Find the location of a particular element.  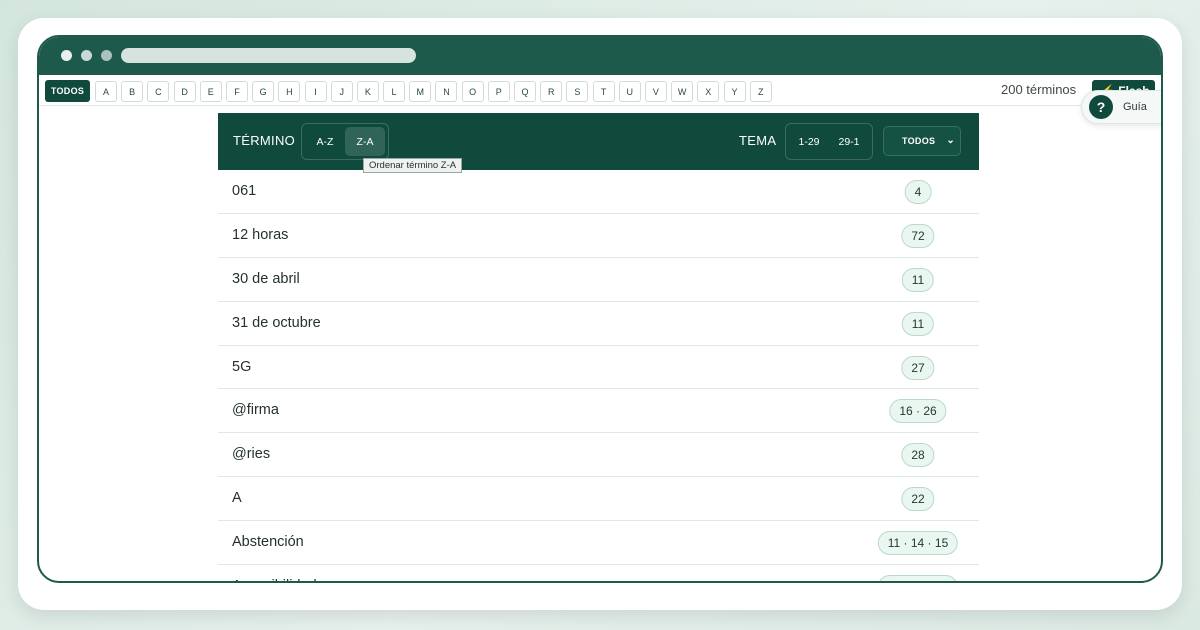

tema-select: TODOS ⌄ is located at coordinates (922, 141).